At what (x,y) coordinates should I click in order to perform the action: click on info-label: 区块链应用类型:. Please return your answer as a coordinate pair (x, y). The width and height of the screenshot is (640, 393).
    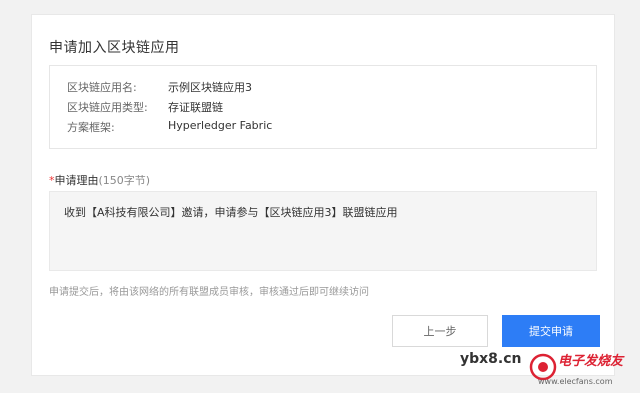
    Looking at the image, I should click on (107, 107).